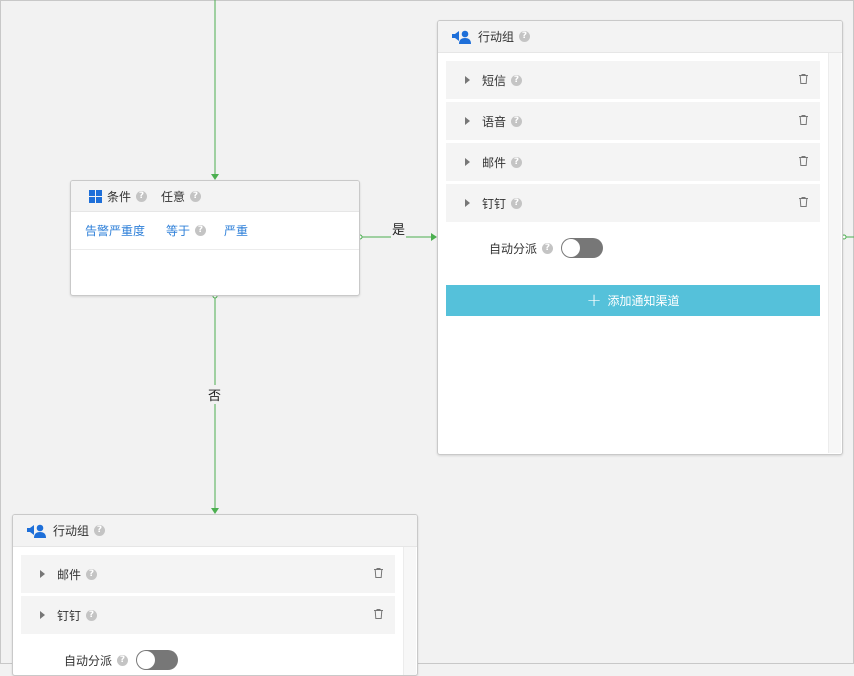 The height and width of the screenshot is (676, 854). What do you see at coordinates (119, 196) in the screenshot?
I see `condition-title: 条件` at bounding box center [119, 196].